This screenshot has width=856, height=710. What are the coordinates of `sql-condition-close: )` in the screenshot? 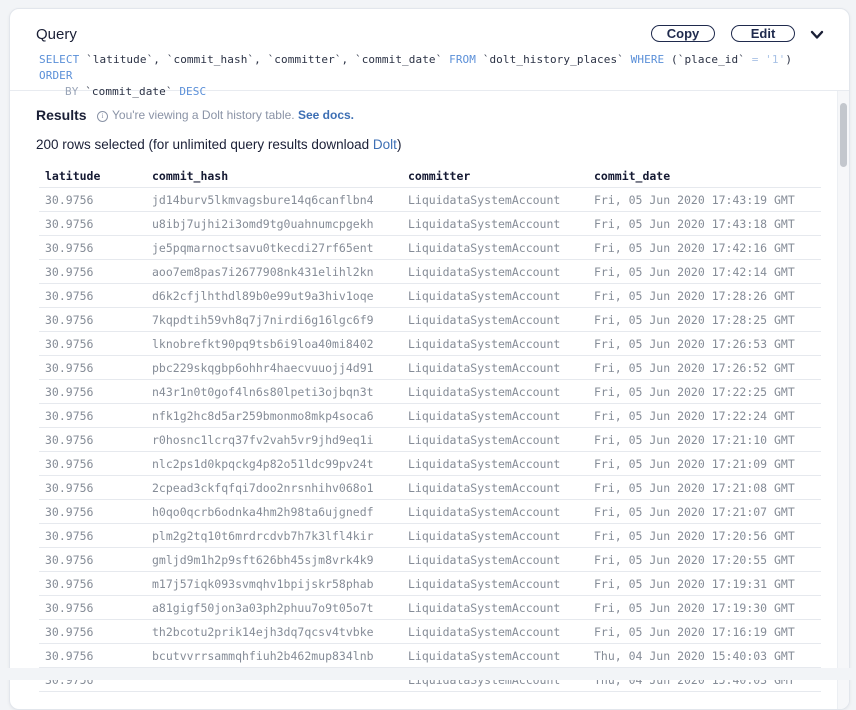 It's located at (789, 59).